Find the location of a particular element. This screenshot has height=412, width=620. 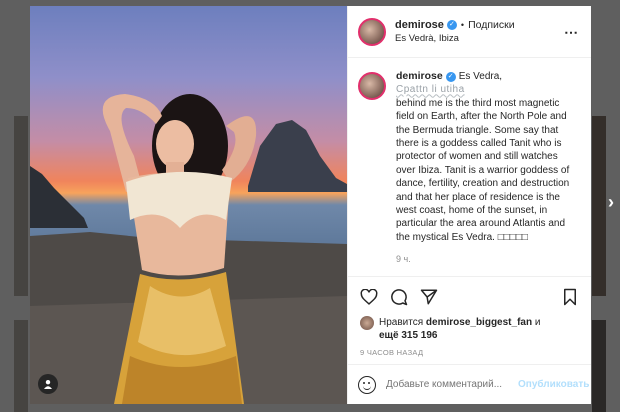

comment-input is located at coordinates (452, 384).